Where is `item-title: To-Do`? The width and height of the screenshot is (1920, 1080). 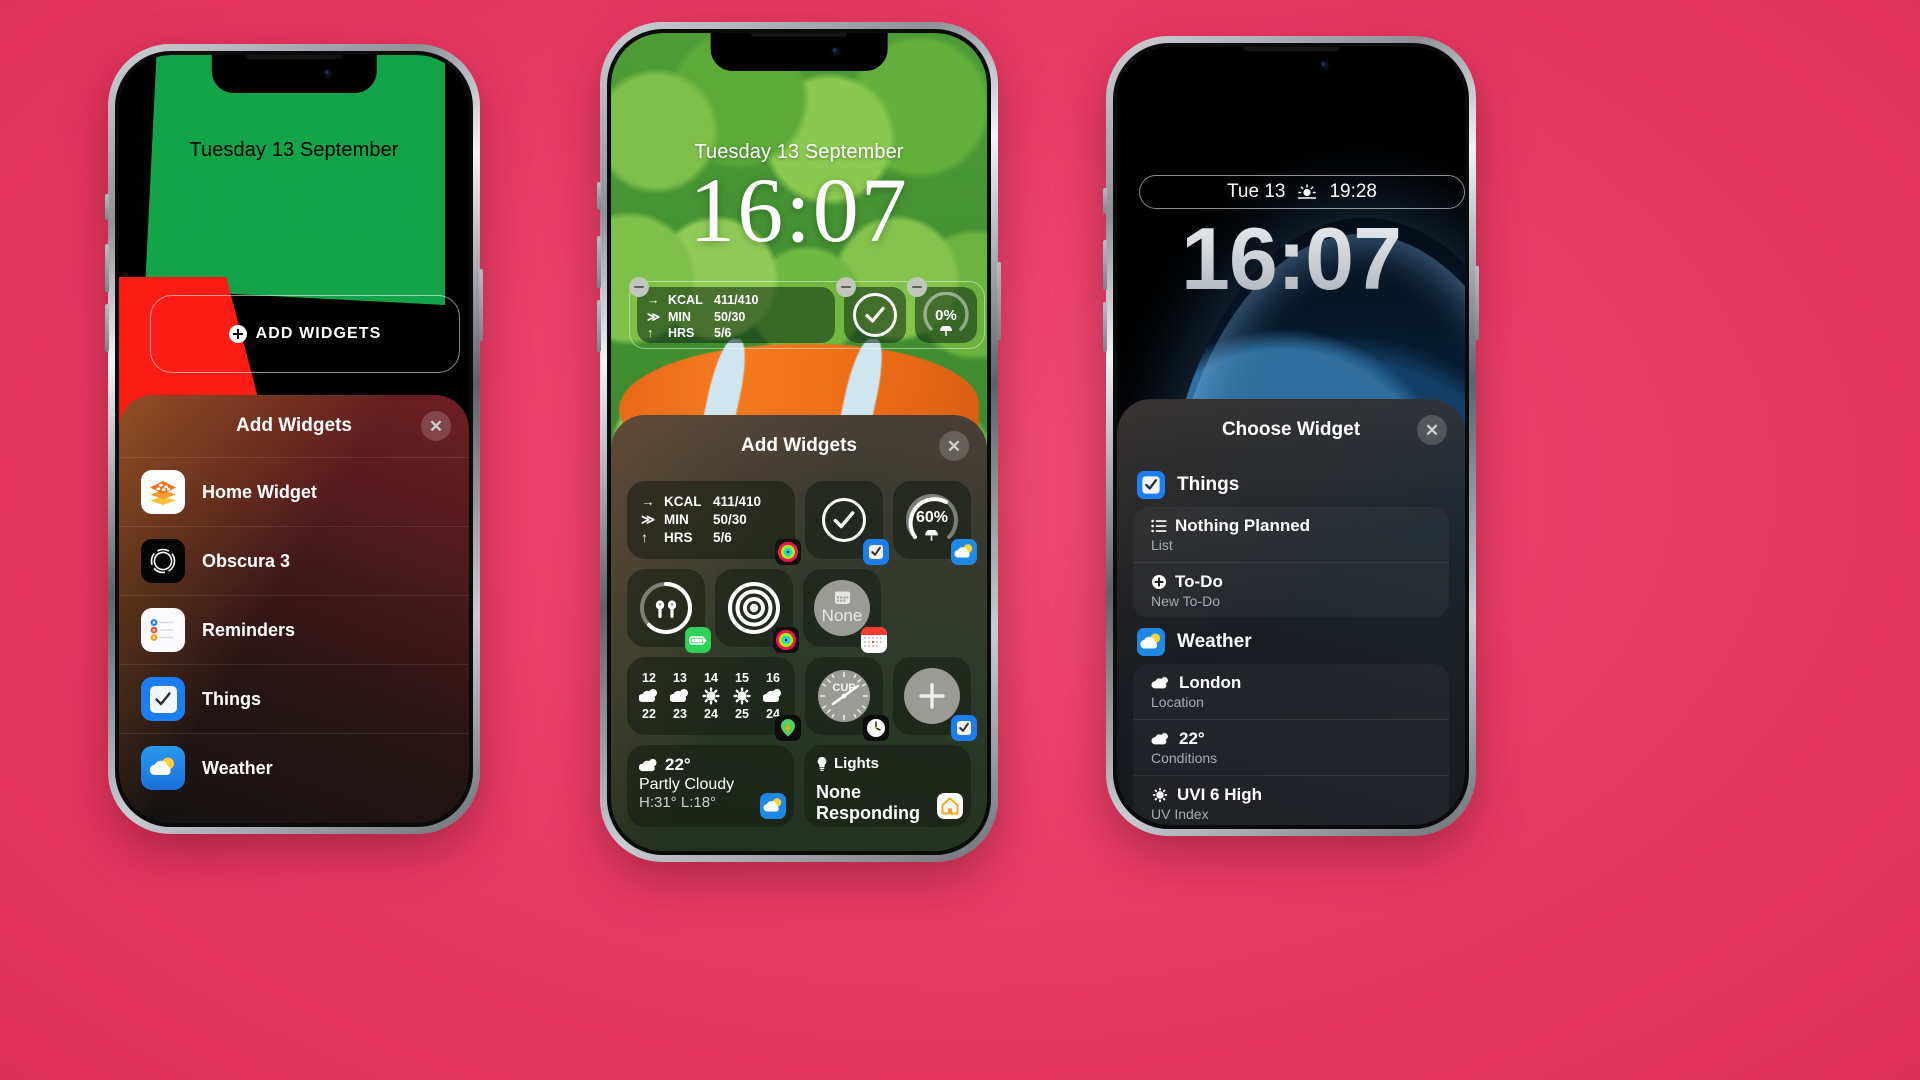
item-title: To-Do is located at coordinates (1199, 581).